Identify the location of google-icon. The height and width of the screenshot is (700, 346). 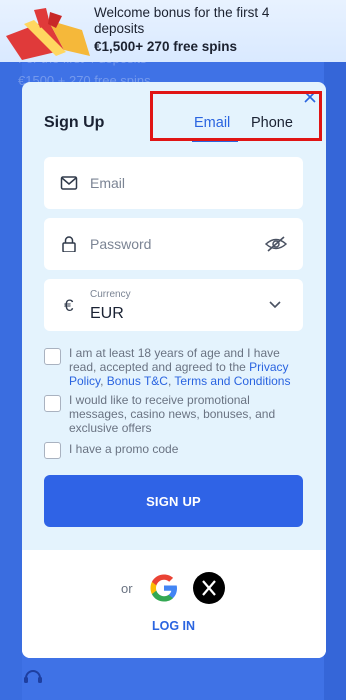
(164, 588).